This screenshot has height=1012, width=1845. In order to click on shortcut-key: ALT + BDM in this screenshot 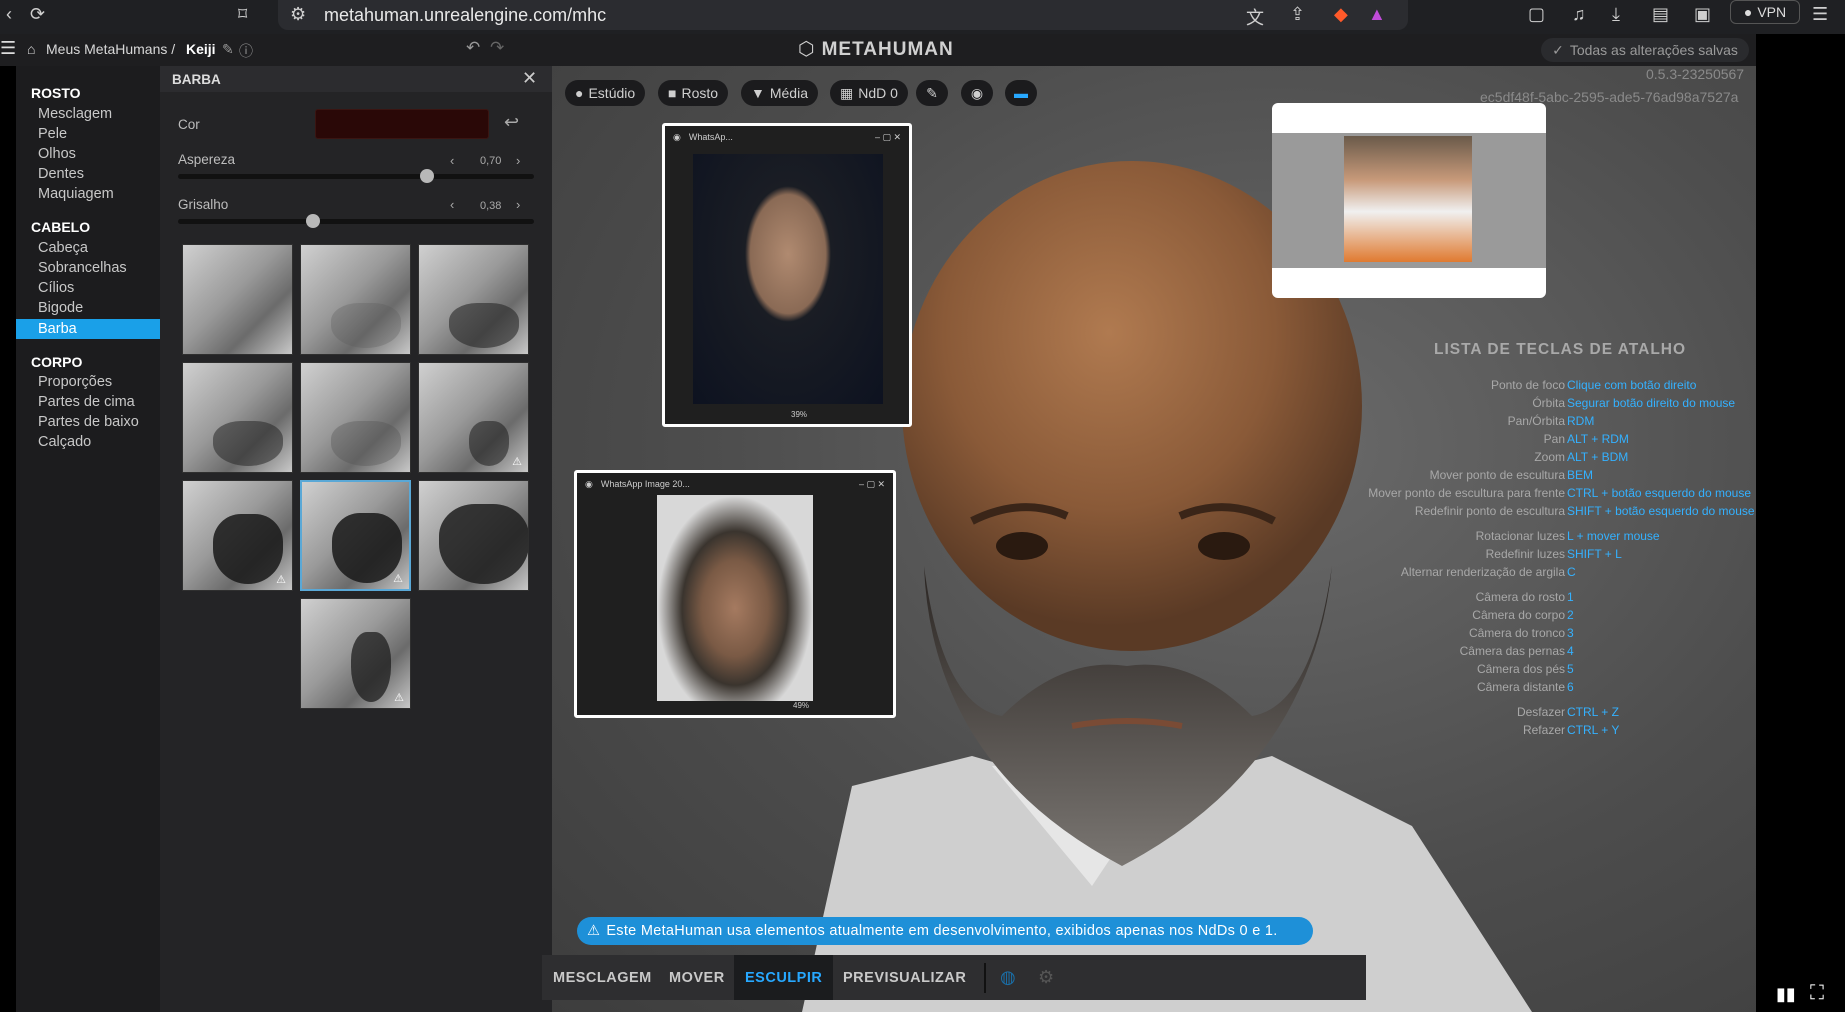, I will do `click(1598, 457)`.